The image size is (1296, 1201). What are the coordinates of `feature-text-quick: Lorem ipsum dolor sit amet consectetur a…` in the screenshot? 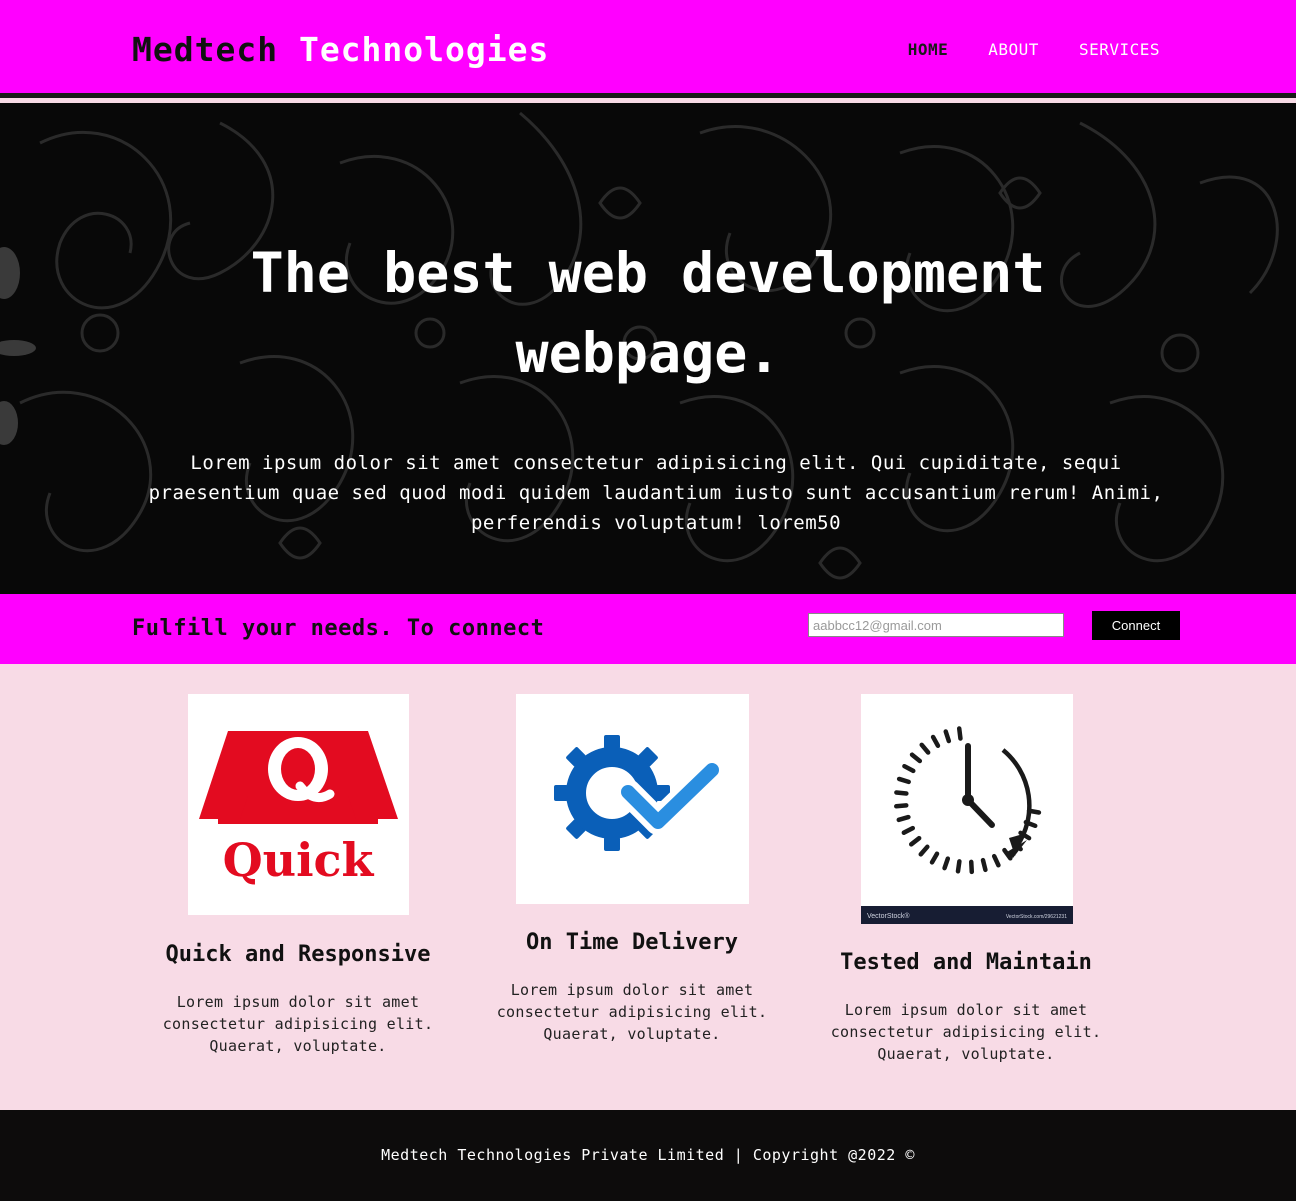 It's located at (298, 1024).